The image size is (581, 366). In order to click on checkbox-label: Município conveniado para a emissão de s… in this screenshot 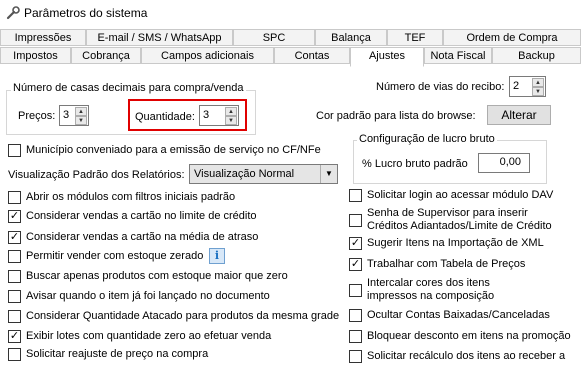, I will do `click(173, 150)`.